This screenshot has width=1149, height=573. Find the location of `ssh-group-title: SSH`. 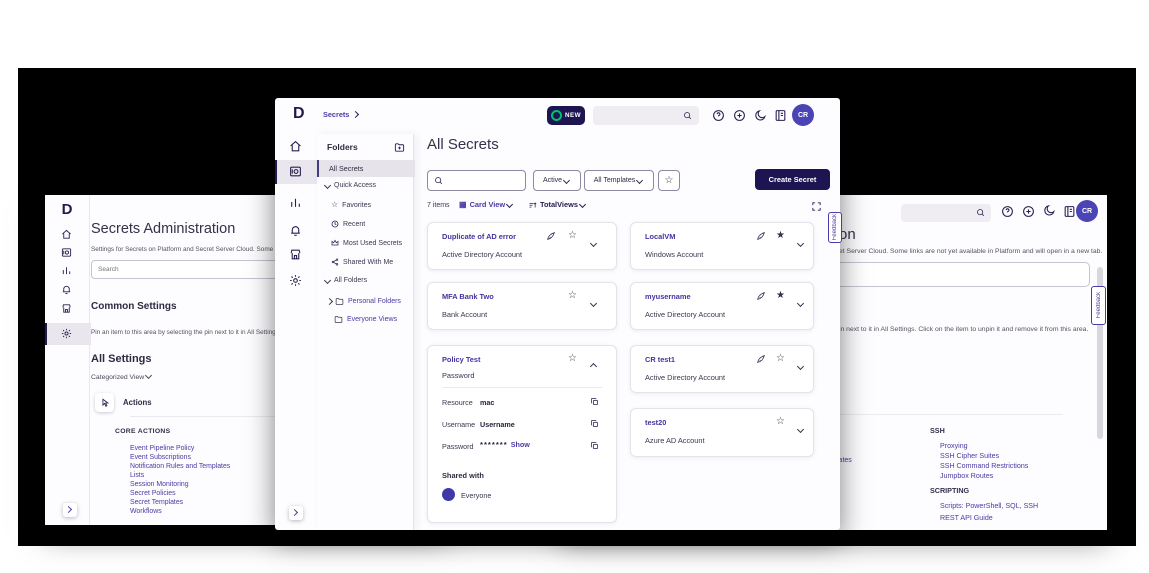

ssh-group-title: SSH is located at coordinates (937, 430).